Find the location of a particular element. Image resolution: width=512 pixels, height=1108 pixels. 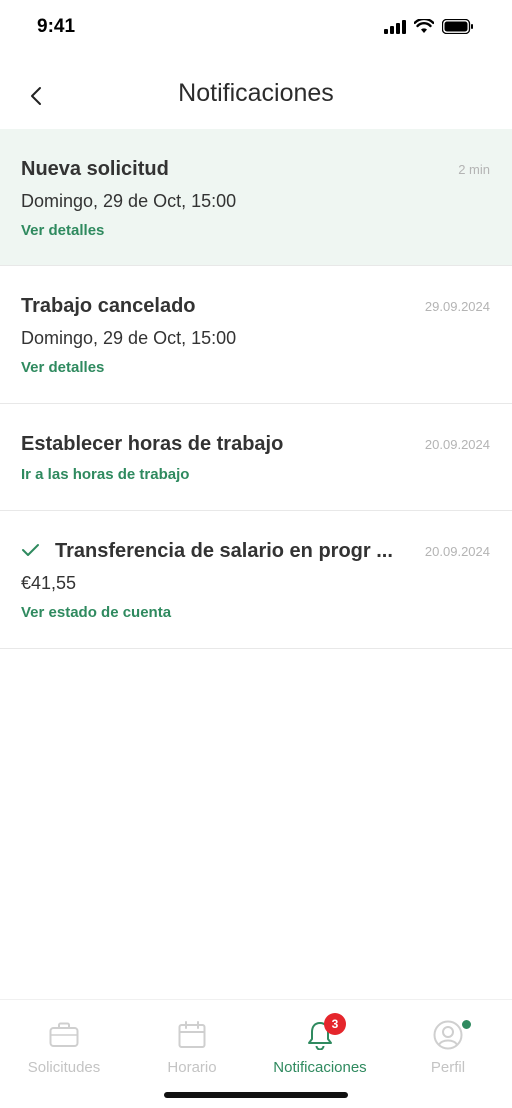

signal-icon is located at coordinates (395, 26).